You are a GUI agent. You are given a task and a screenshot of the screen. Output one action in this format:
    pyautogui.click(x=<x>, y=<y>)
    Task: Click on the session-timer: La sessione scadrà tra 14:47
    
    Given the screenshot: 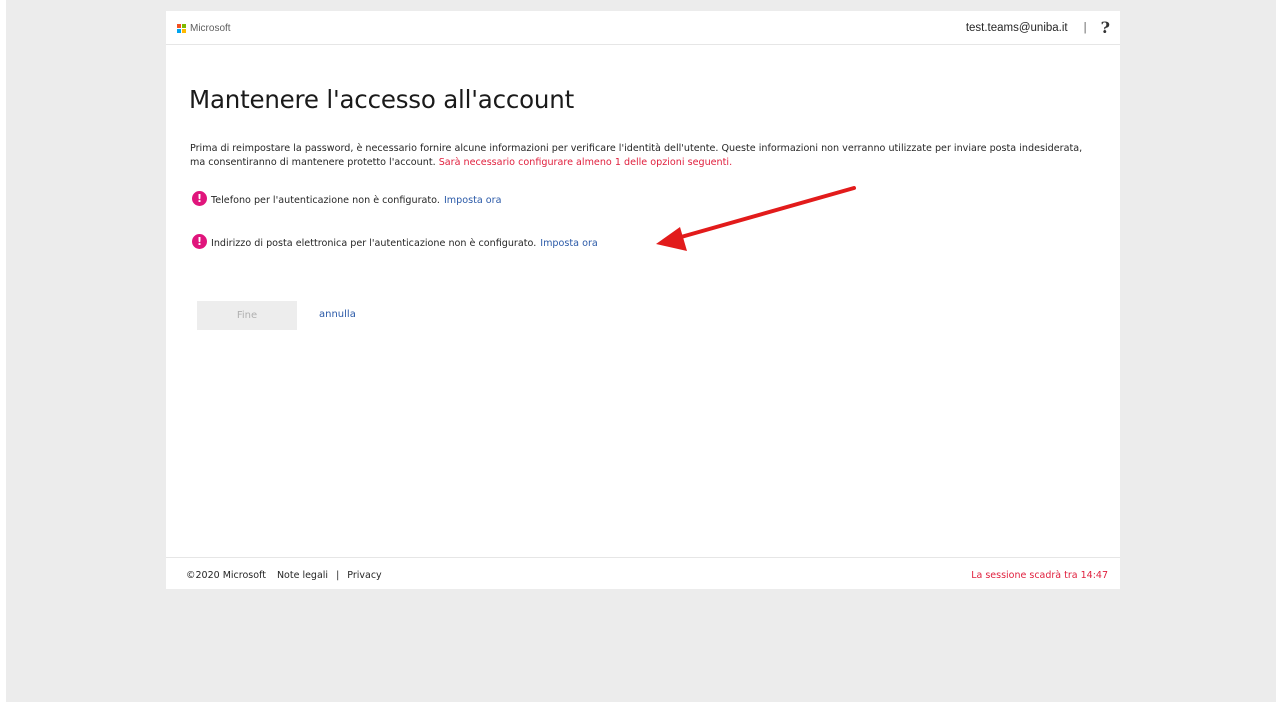 What is the action you would take?
    pyautogui.click(x=1039, y=575)
    